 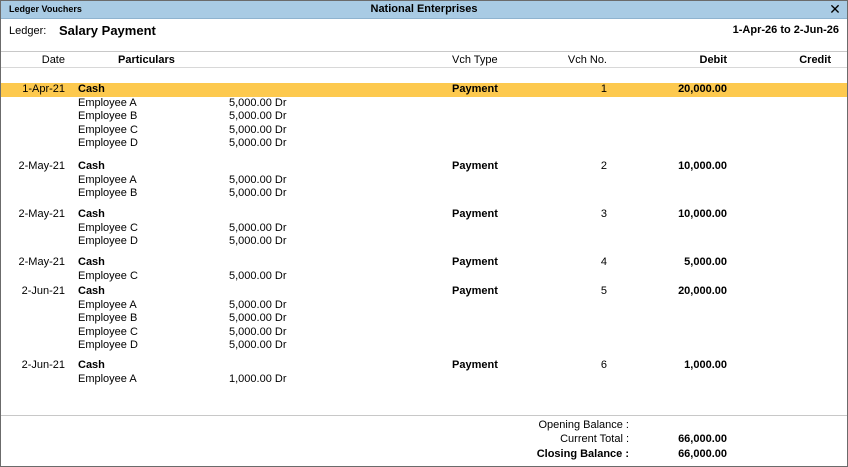 I want to click on closing-balance-value: 66,000.00, so click(x=702, y=454).